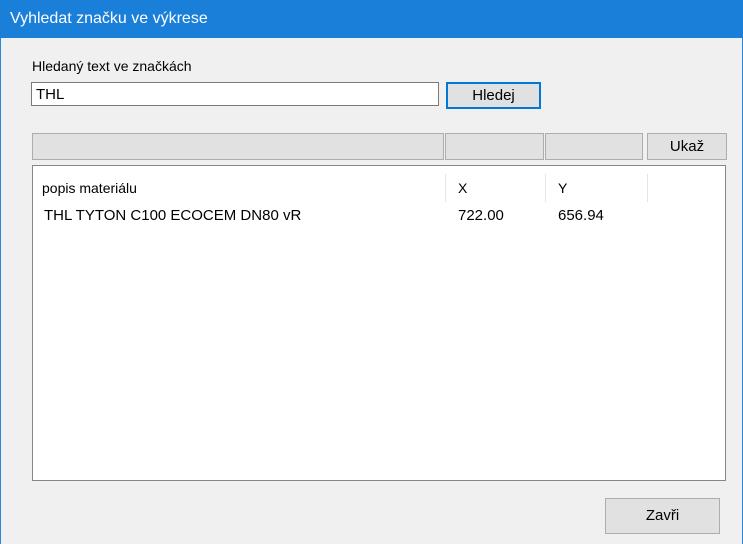 The image size is (743, 544). Describe the element at coordinates (173, 215) in the screenshot. I see `cell-description: THL TYTON C100 ECOCEM DN80 vR` at that location.